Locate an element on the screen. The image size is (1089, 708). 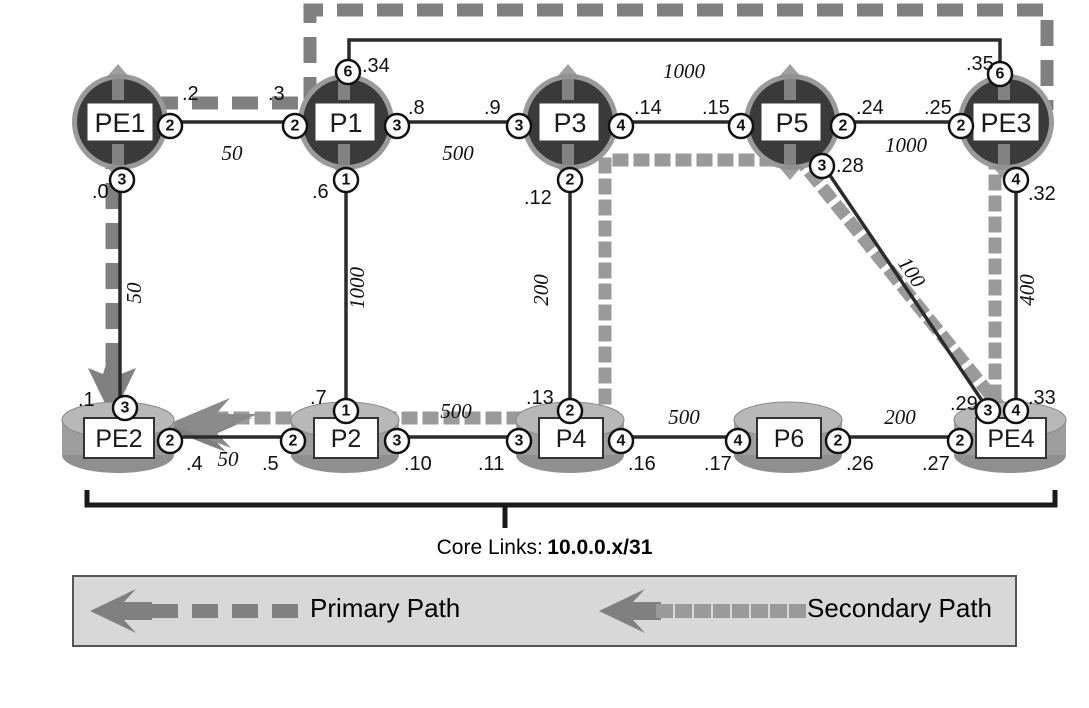
node-pe1-label: PE1 is located at coordinates (119, 123).